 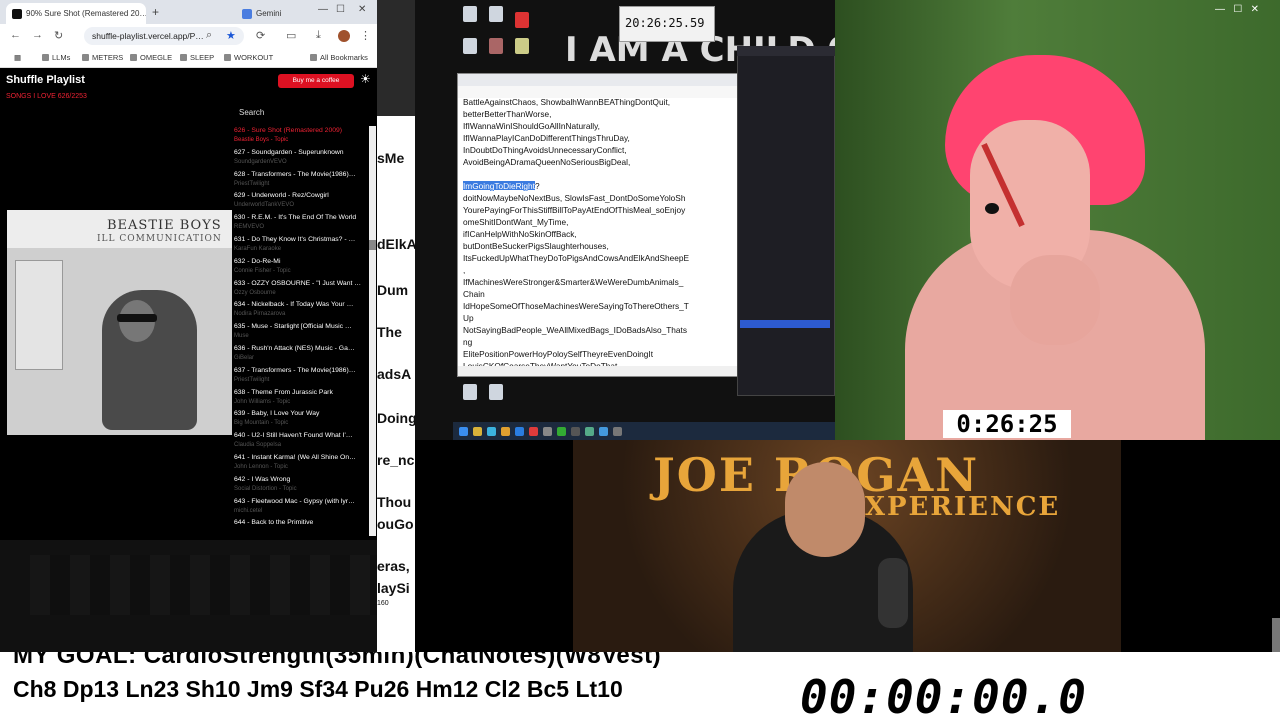 What do you see at coordinates (281, 196) in the screenshot?
I see `song-title: 629 - Underworld - Rez/Cowgirl` at bounding box center [281, 196].